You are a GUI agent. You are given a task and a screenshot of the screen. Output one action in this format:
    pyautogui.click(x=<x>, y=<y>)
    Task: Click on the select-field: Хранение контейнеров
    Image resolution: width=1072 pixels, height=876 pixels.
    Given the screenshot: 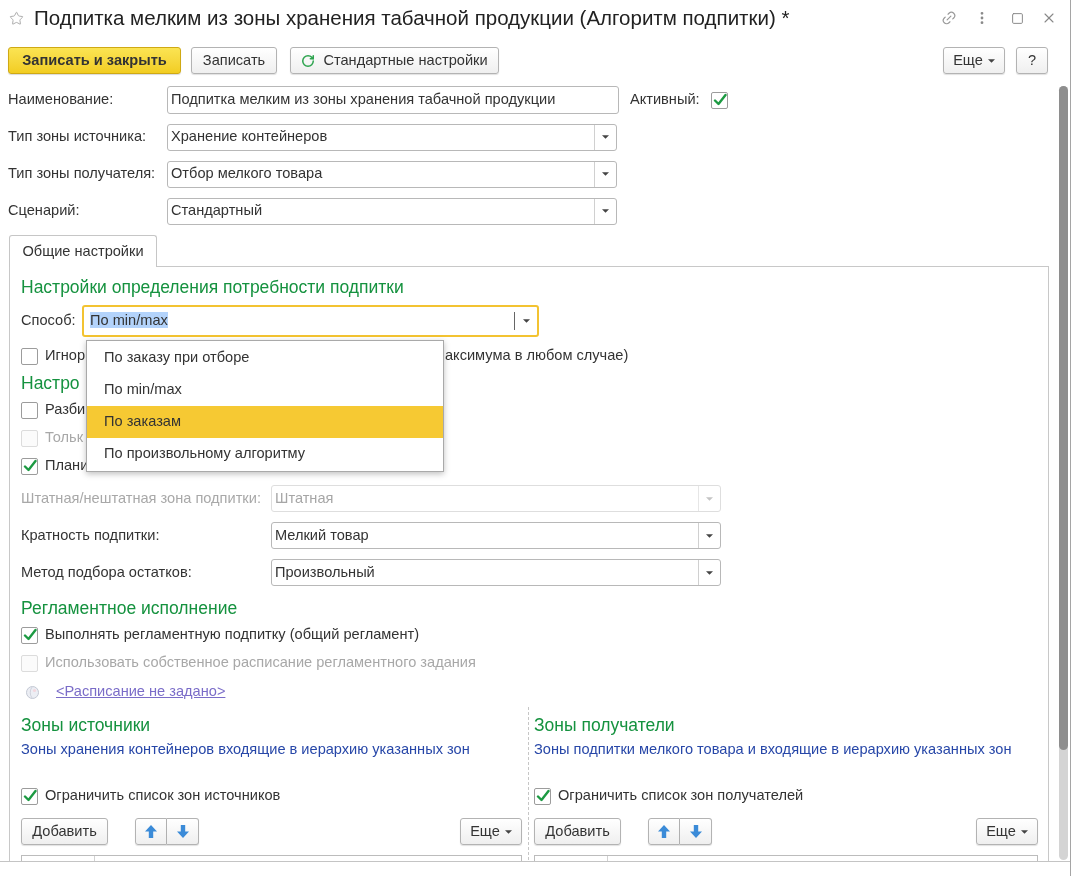 What is the action you would take?
    pyautogui.click(x=392, y=137)
    